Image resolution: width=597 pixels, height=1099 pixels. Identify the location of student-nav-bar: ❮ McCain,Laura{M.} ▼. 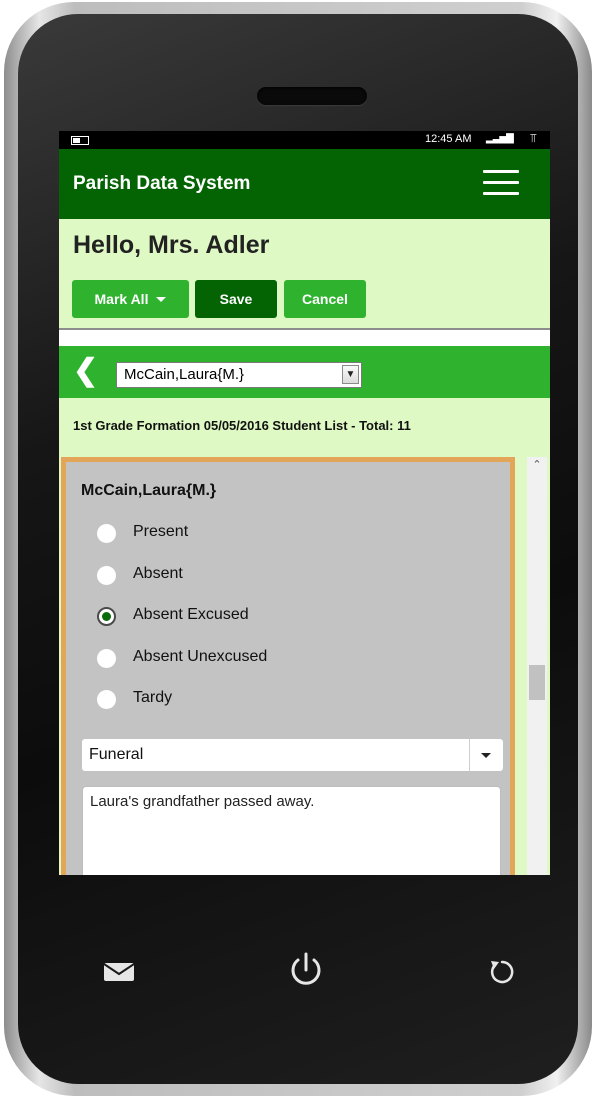
(304, 372).